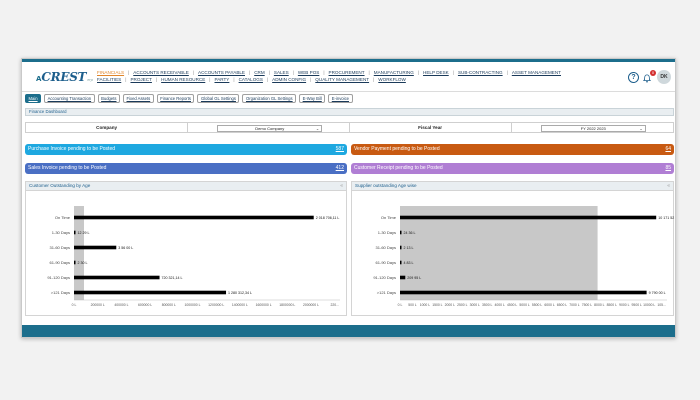 The image size is (700, 400). Describe the element at coordinates (287, 305) in the screenshot. I see `x-tick-label: 1800000 L` at that location.